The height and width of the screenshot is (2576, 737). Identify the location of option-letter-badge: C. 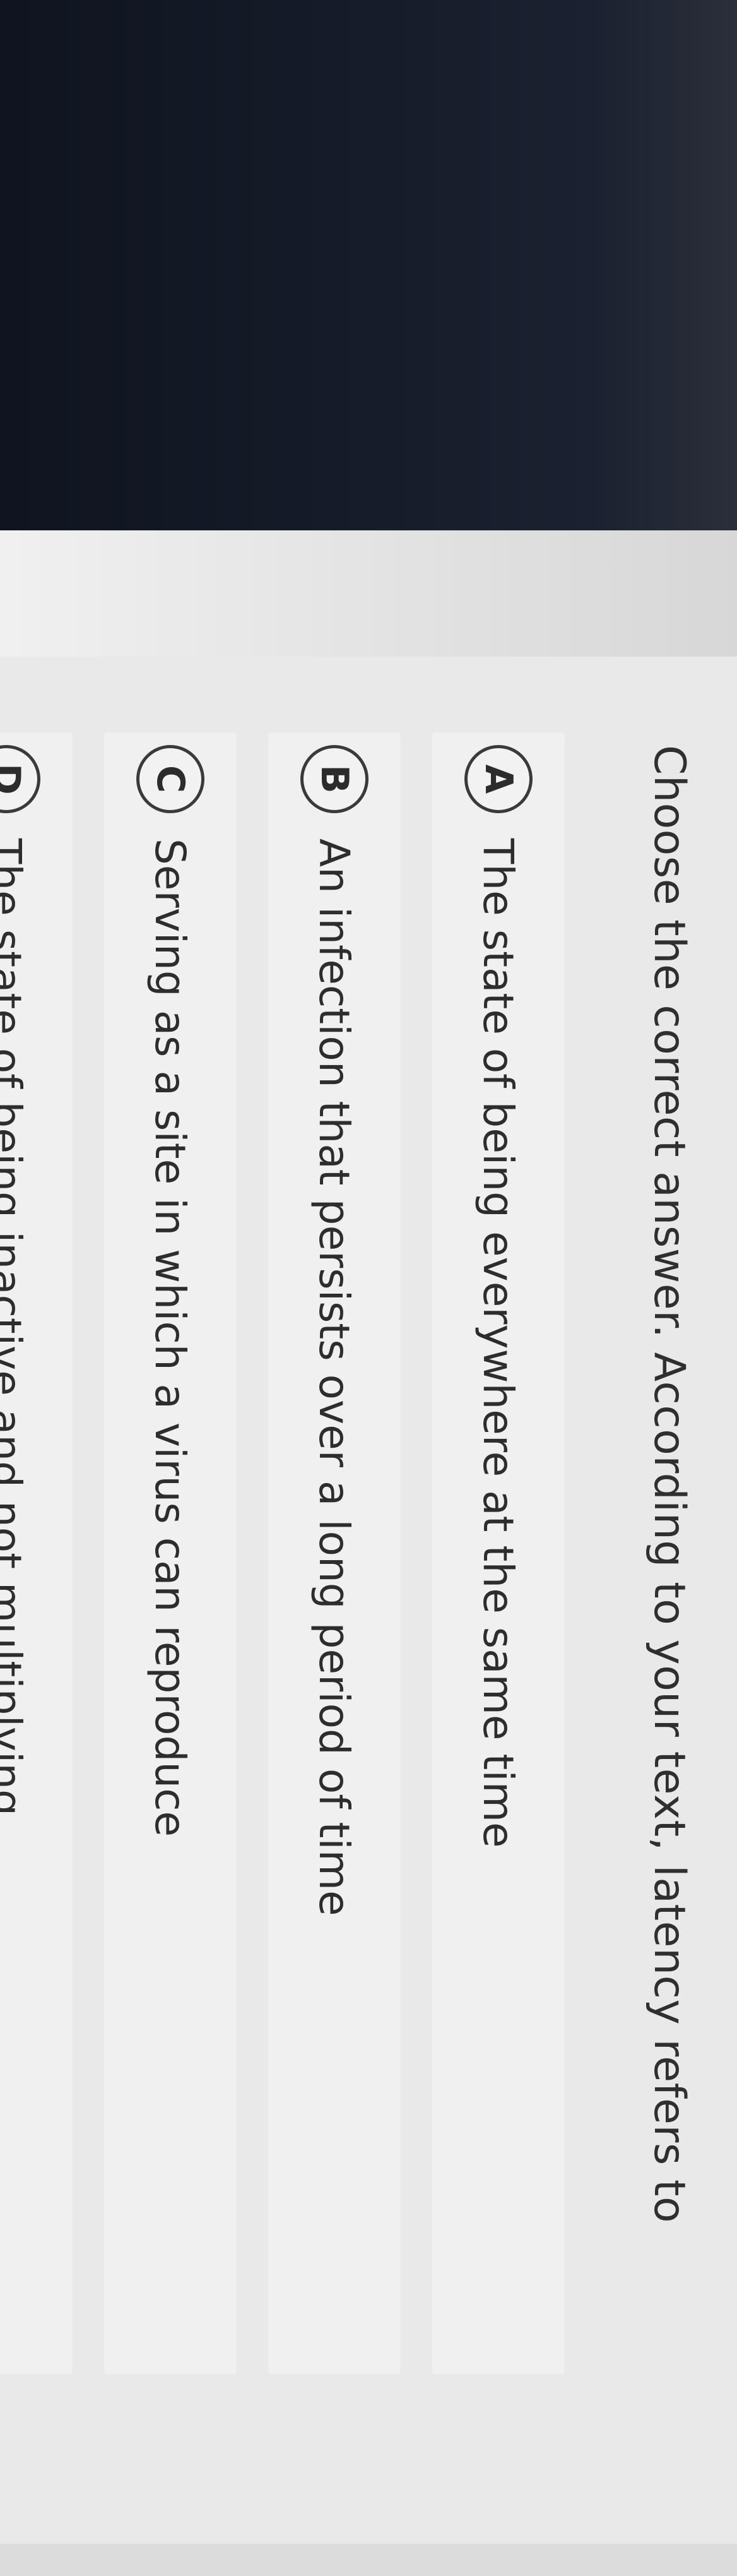
(170, 779).